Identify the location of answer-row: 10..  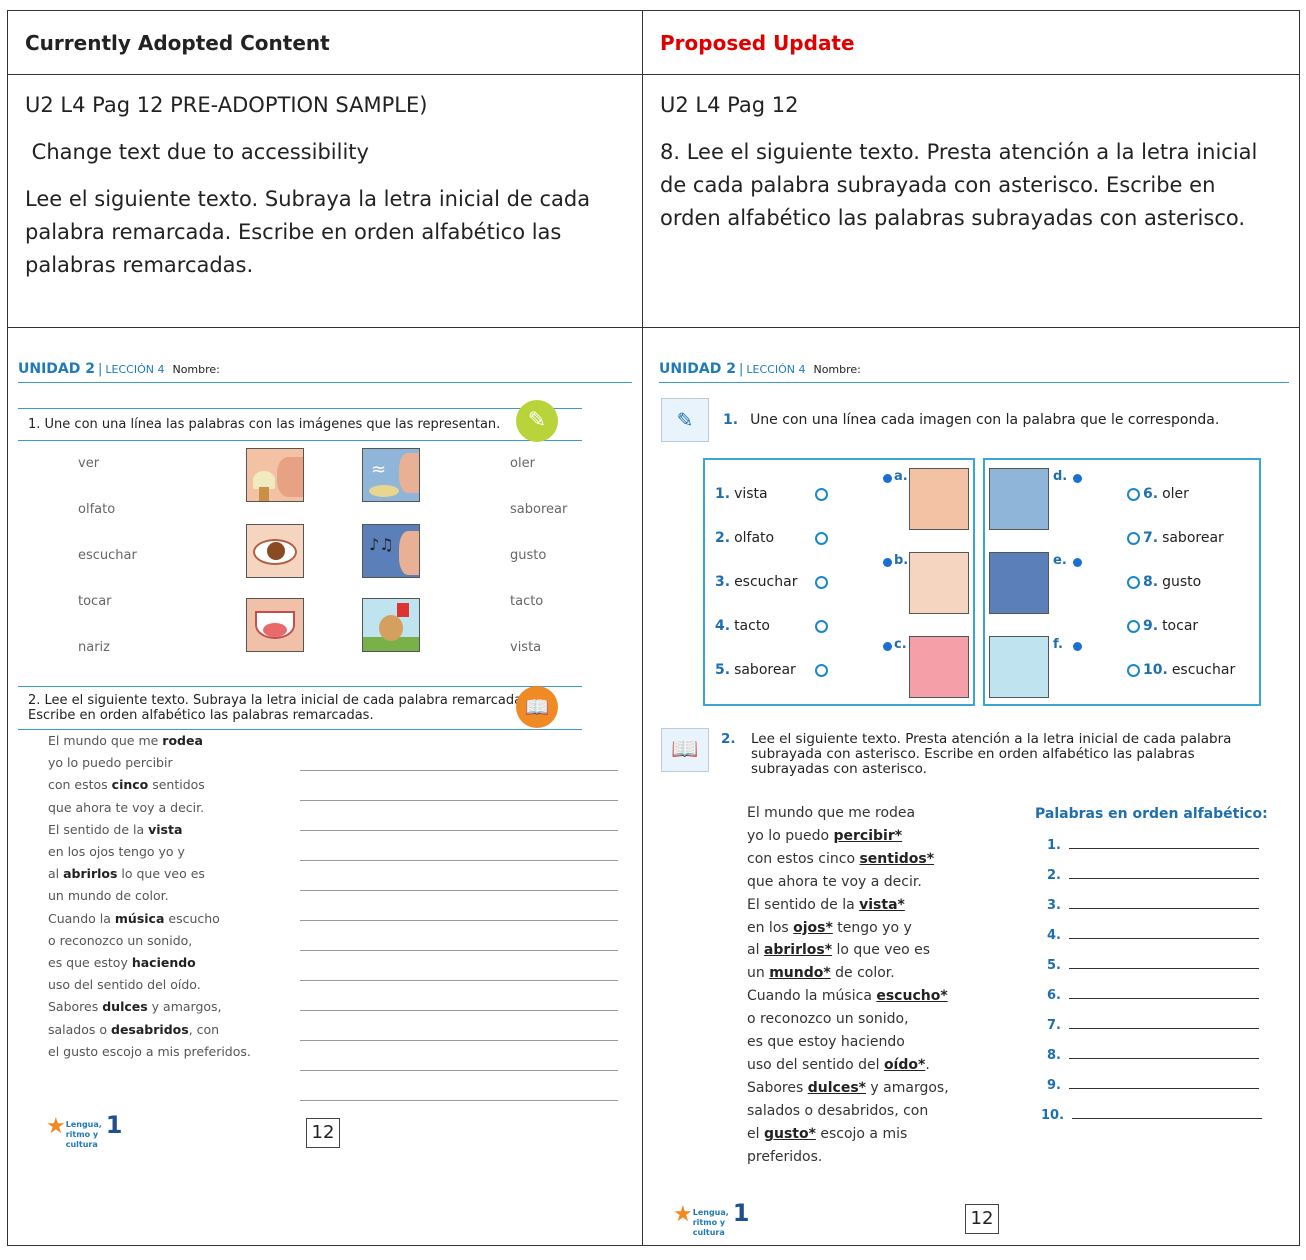
(1152, 1115).